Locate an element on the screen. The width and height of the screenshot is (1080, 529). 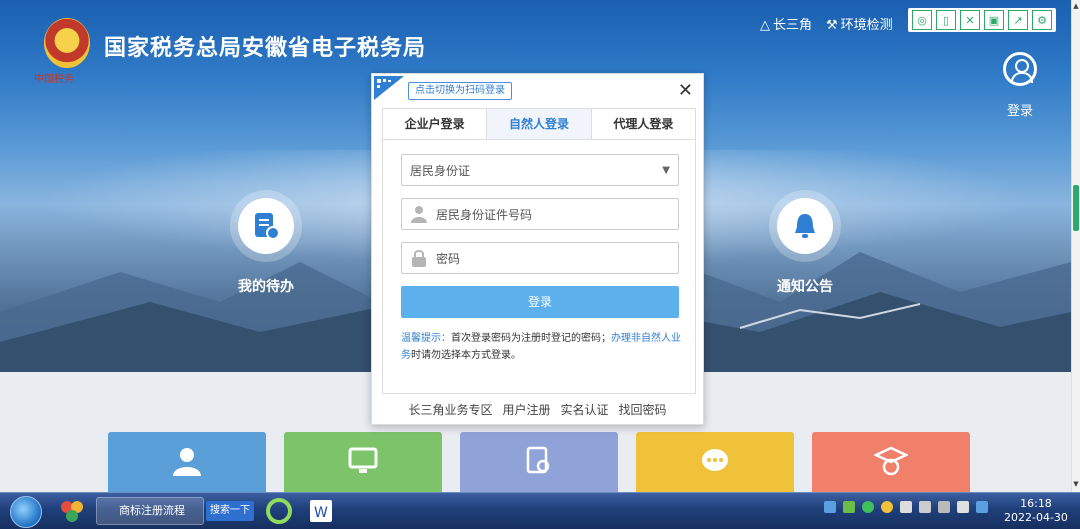
document-search-icon is located at coordinates (538, 460).